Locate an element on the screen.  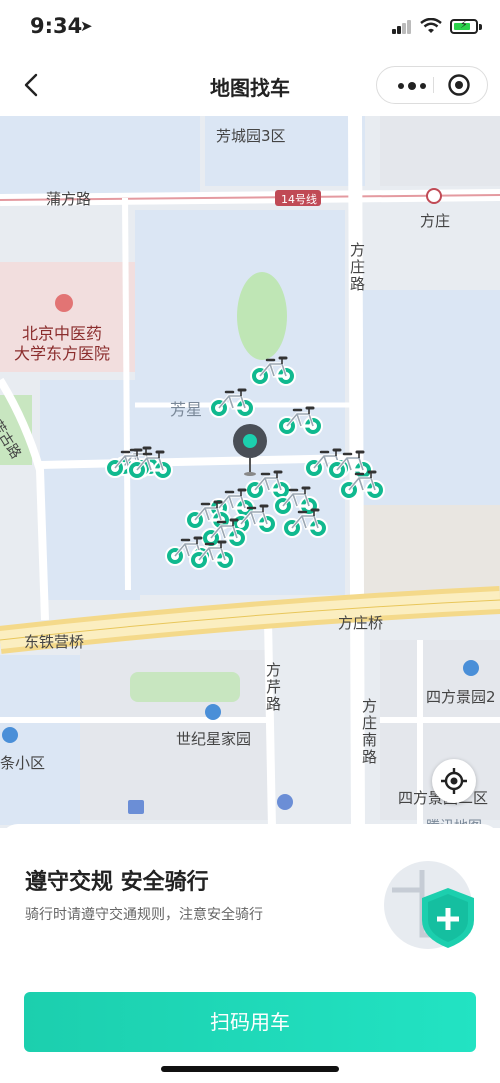
more-button is located at coordinates (412, 85).